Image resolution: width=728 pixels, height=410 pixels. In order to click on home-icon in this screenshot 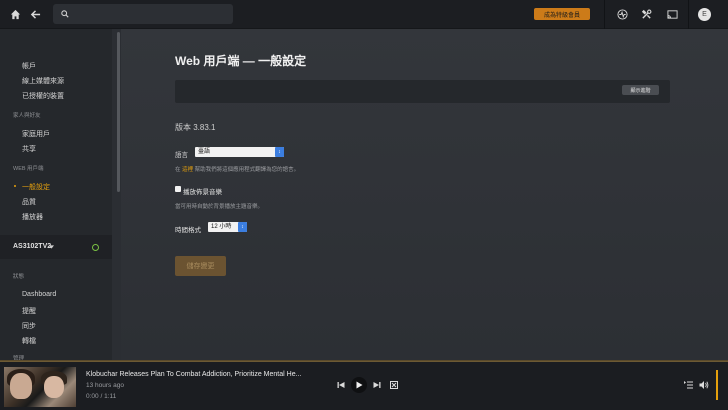, I will do `click(15, 14)`.